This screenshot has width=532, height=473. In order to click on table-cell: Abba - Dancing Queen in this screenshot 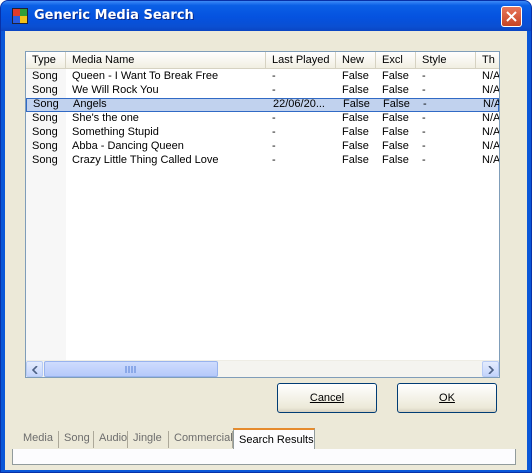, I will do `click(128, 146)`.